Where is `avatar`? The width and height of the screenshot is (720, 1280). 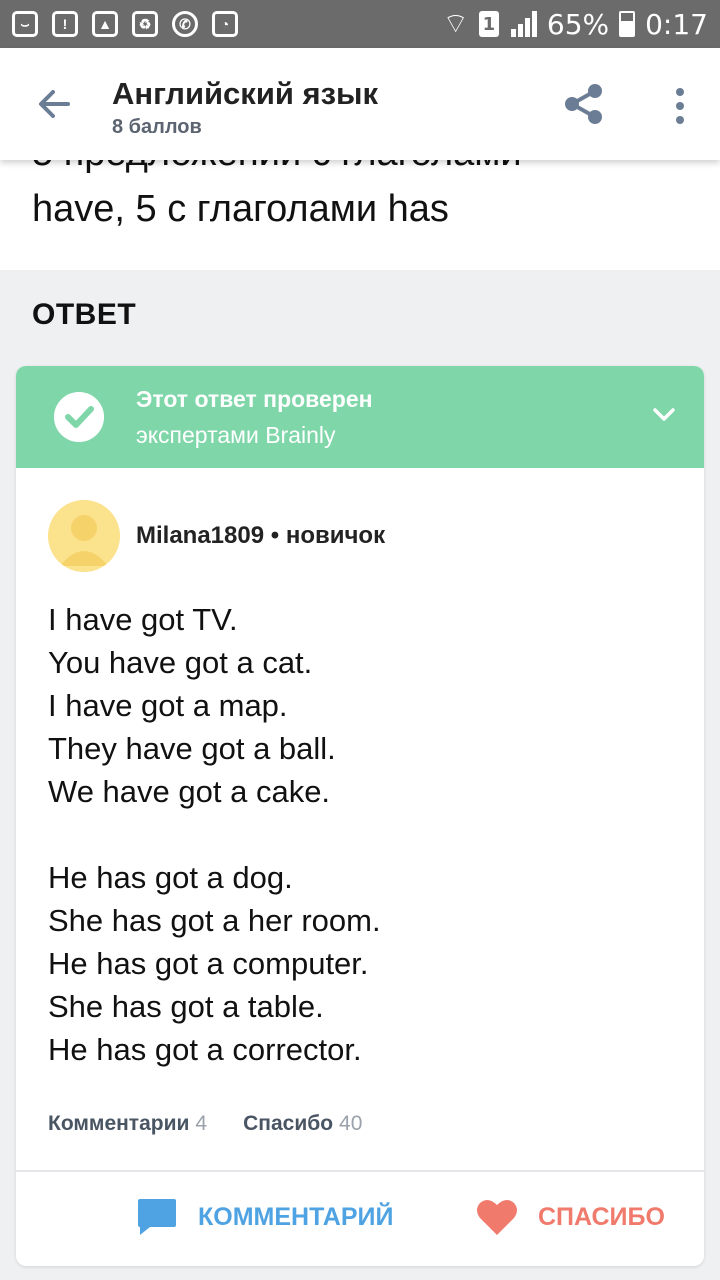
avatar is located at coordinates (84, 536).